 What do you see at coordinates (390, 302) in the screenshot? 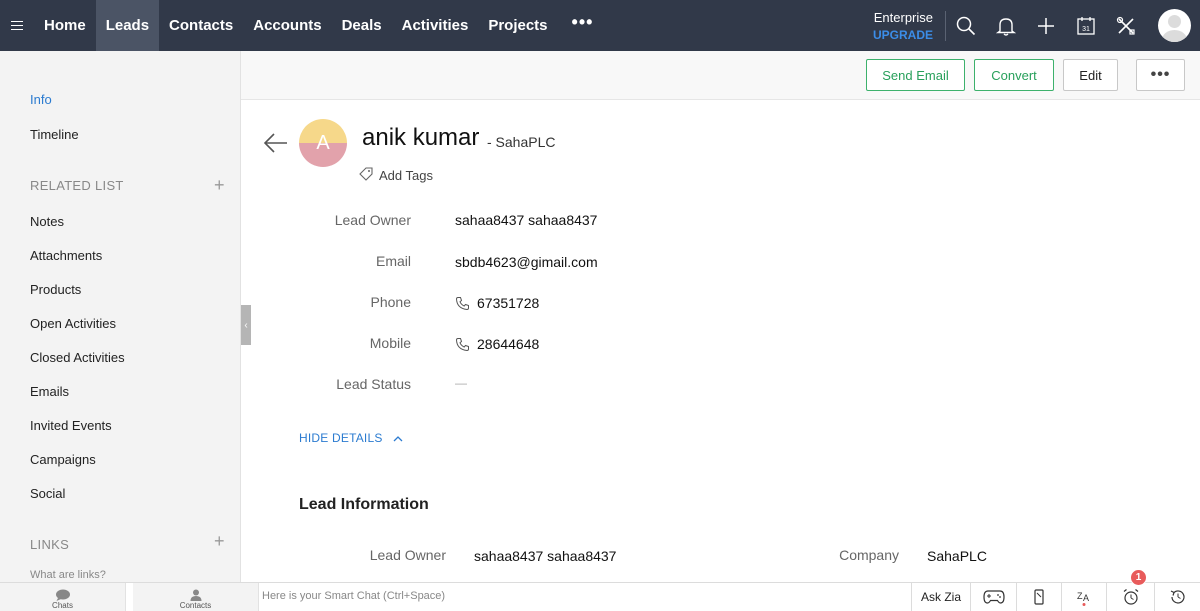
I see `field-label-phone: Phone` at bounding box center [390, 302].